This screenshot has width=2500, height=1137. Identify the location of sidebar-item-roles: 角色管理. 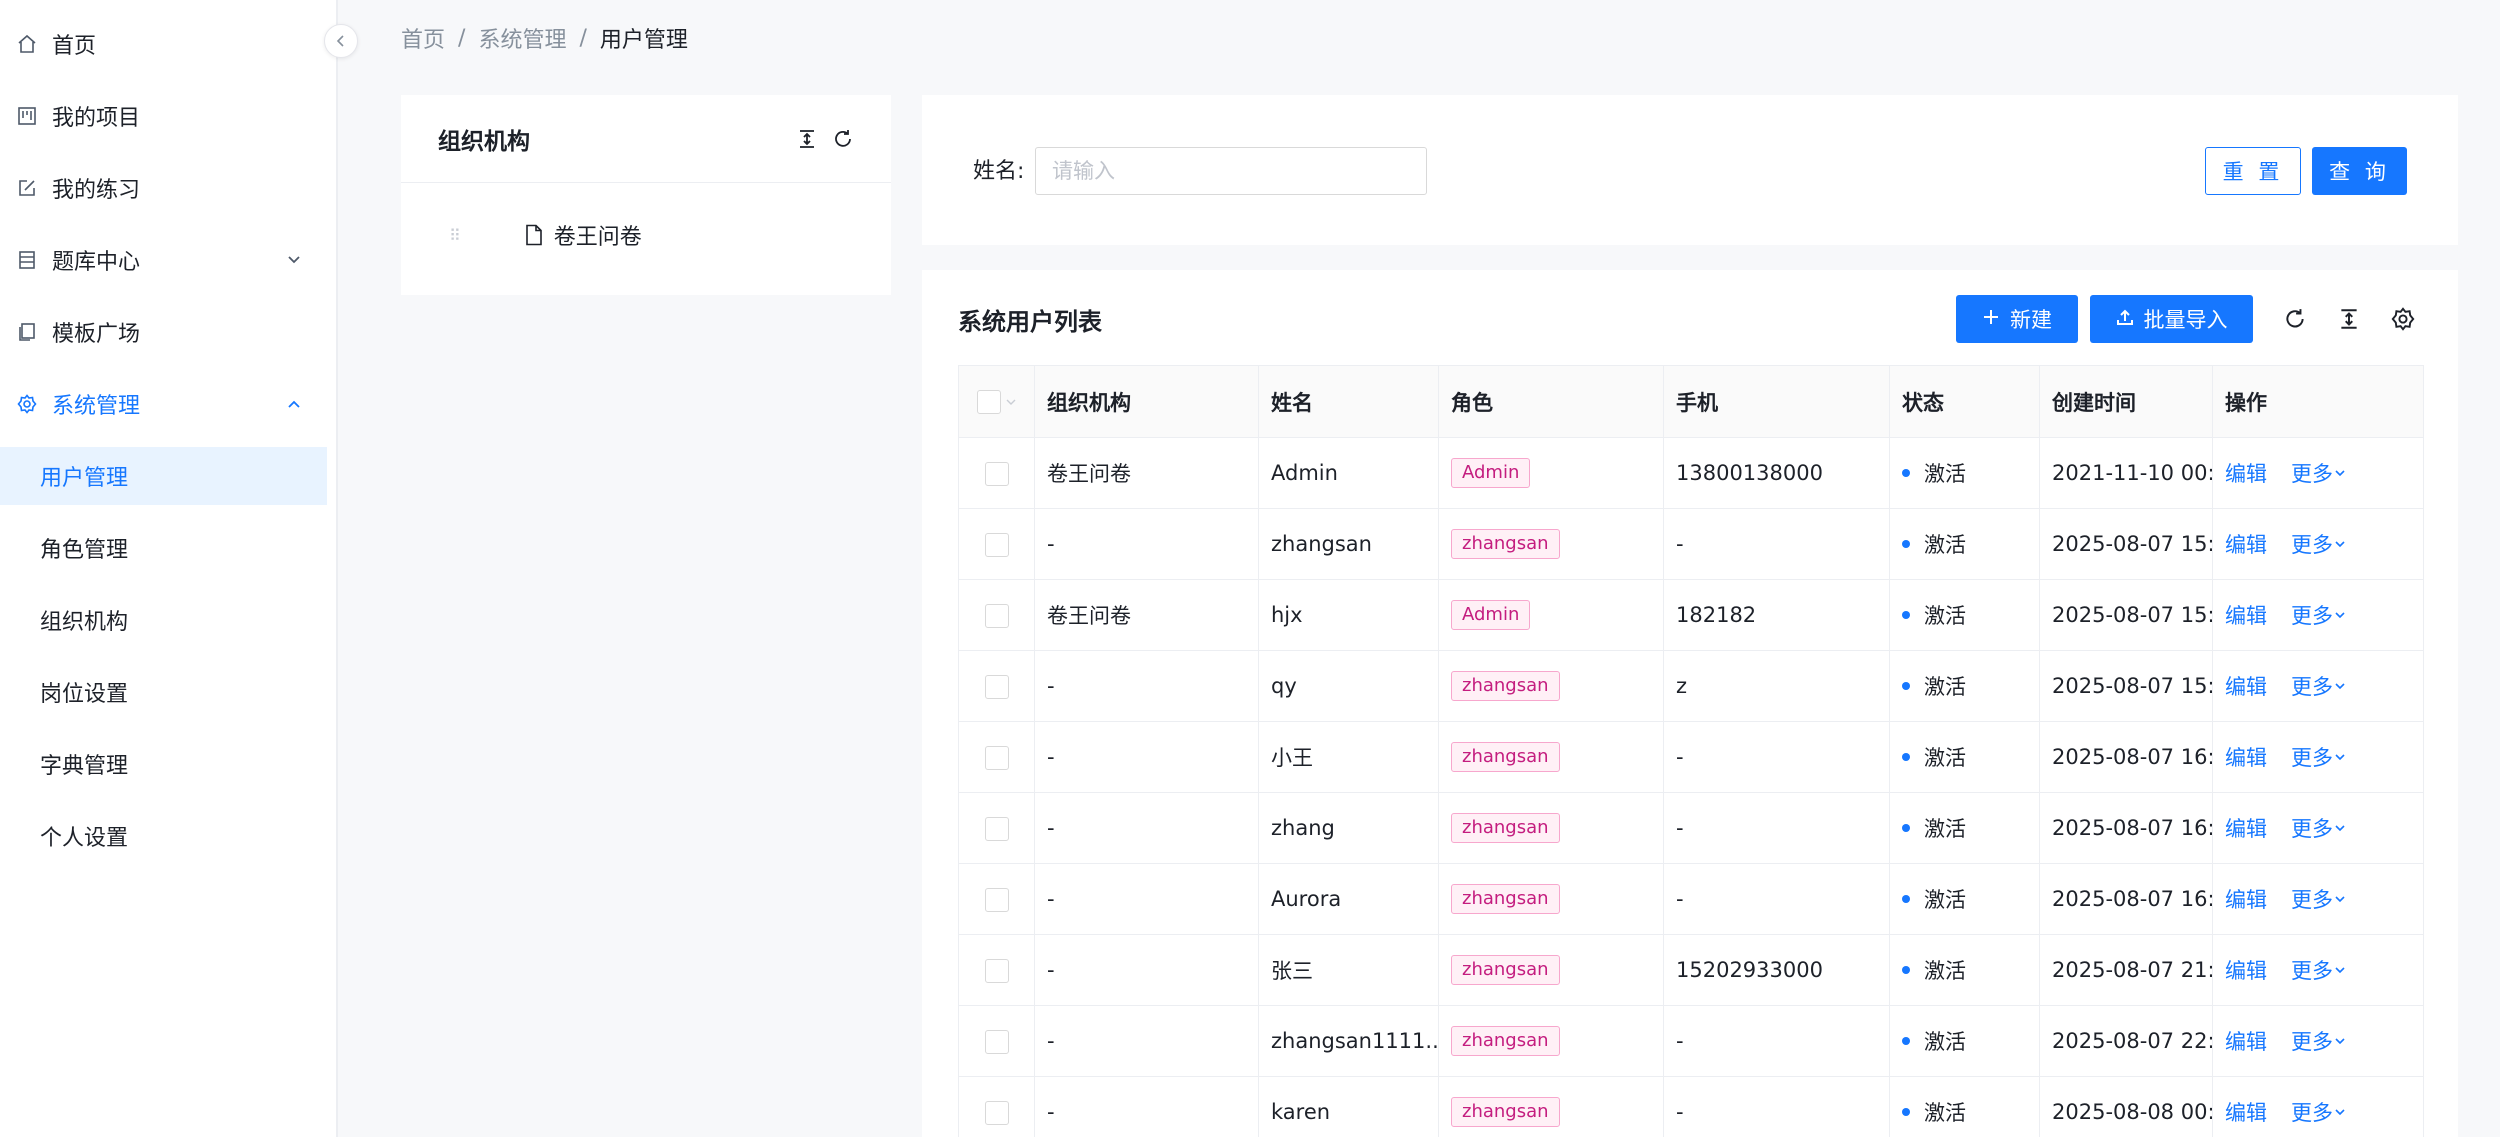
(163, 548).